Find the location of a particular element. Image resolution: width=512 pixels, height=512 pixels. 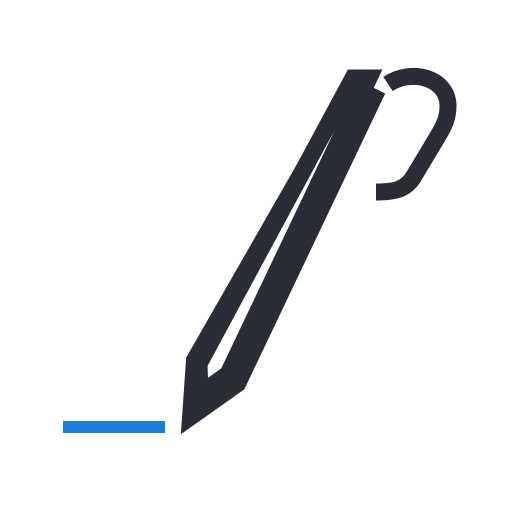

pen-clip is located at coordinates (416, 134).